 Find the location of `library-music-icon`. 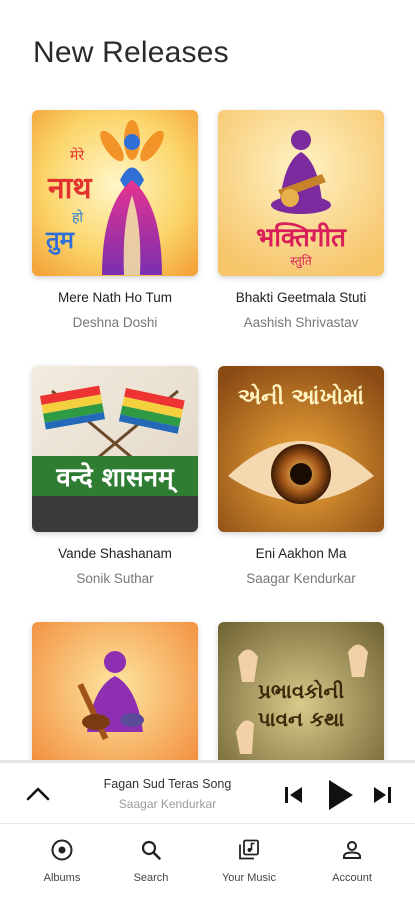

library-music-icon is located at coordinates (249, 849).